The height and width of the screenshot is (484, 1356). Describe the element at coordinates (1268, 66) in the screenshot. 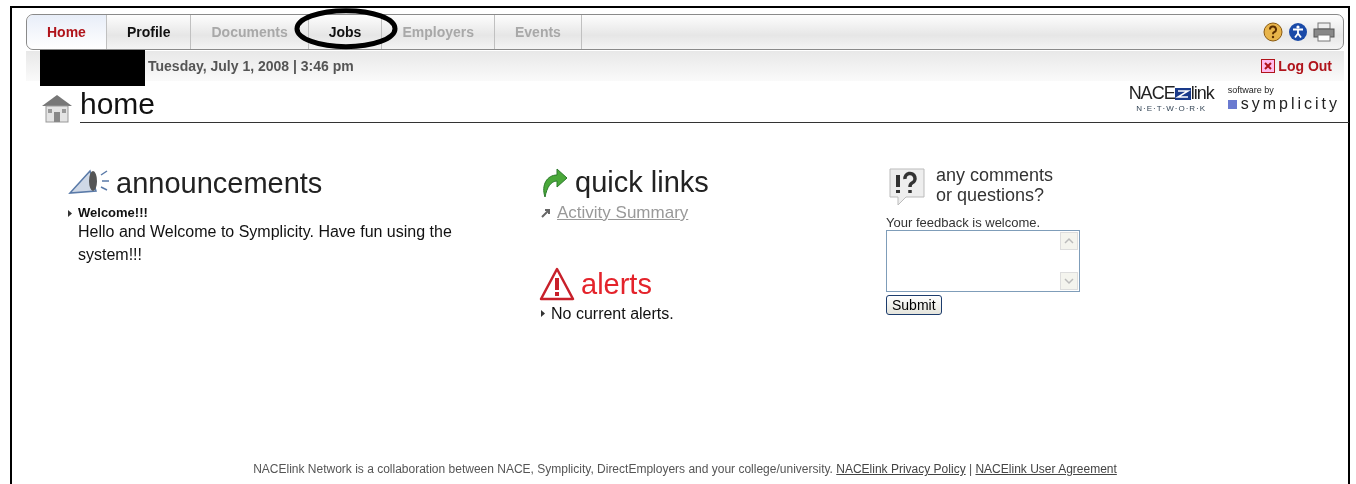

I see `close-icon` at that location.